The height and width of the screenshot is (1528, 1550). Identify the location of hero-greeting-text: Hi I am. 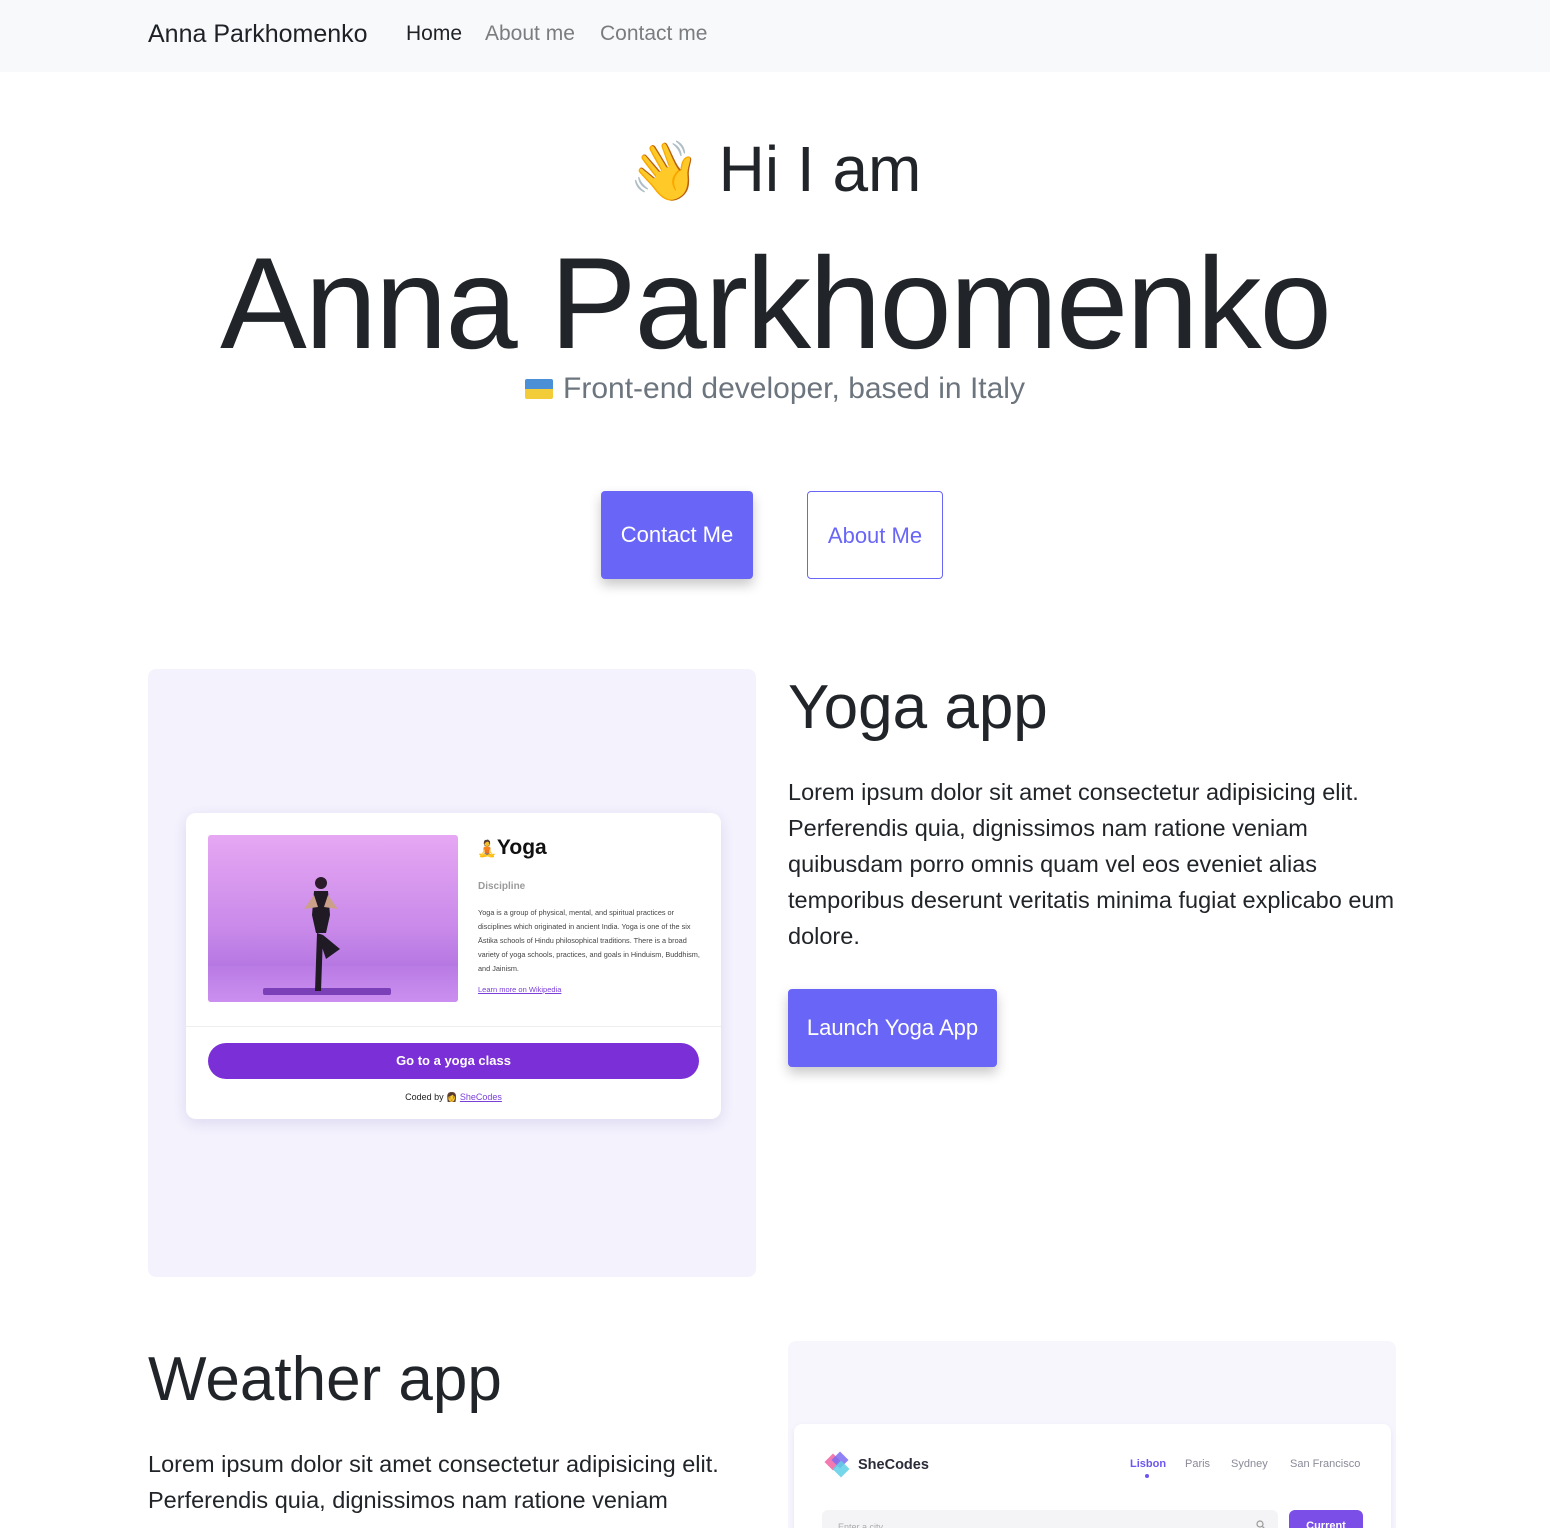
(820, 169).